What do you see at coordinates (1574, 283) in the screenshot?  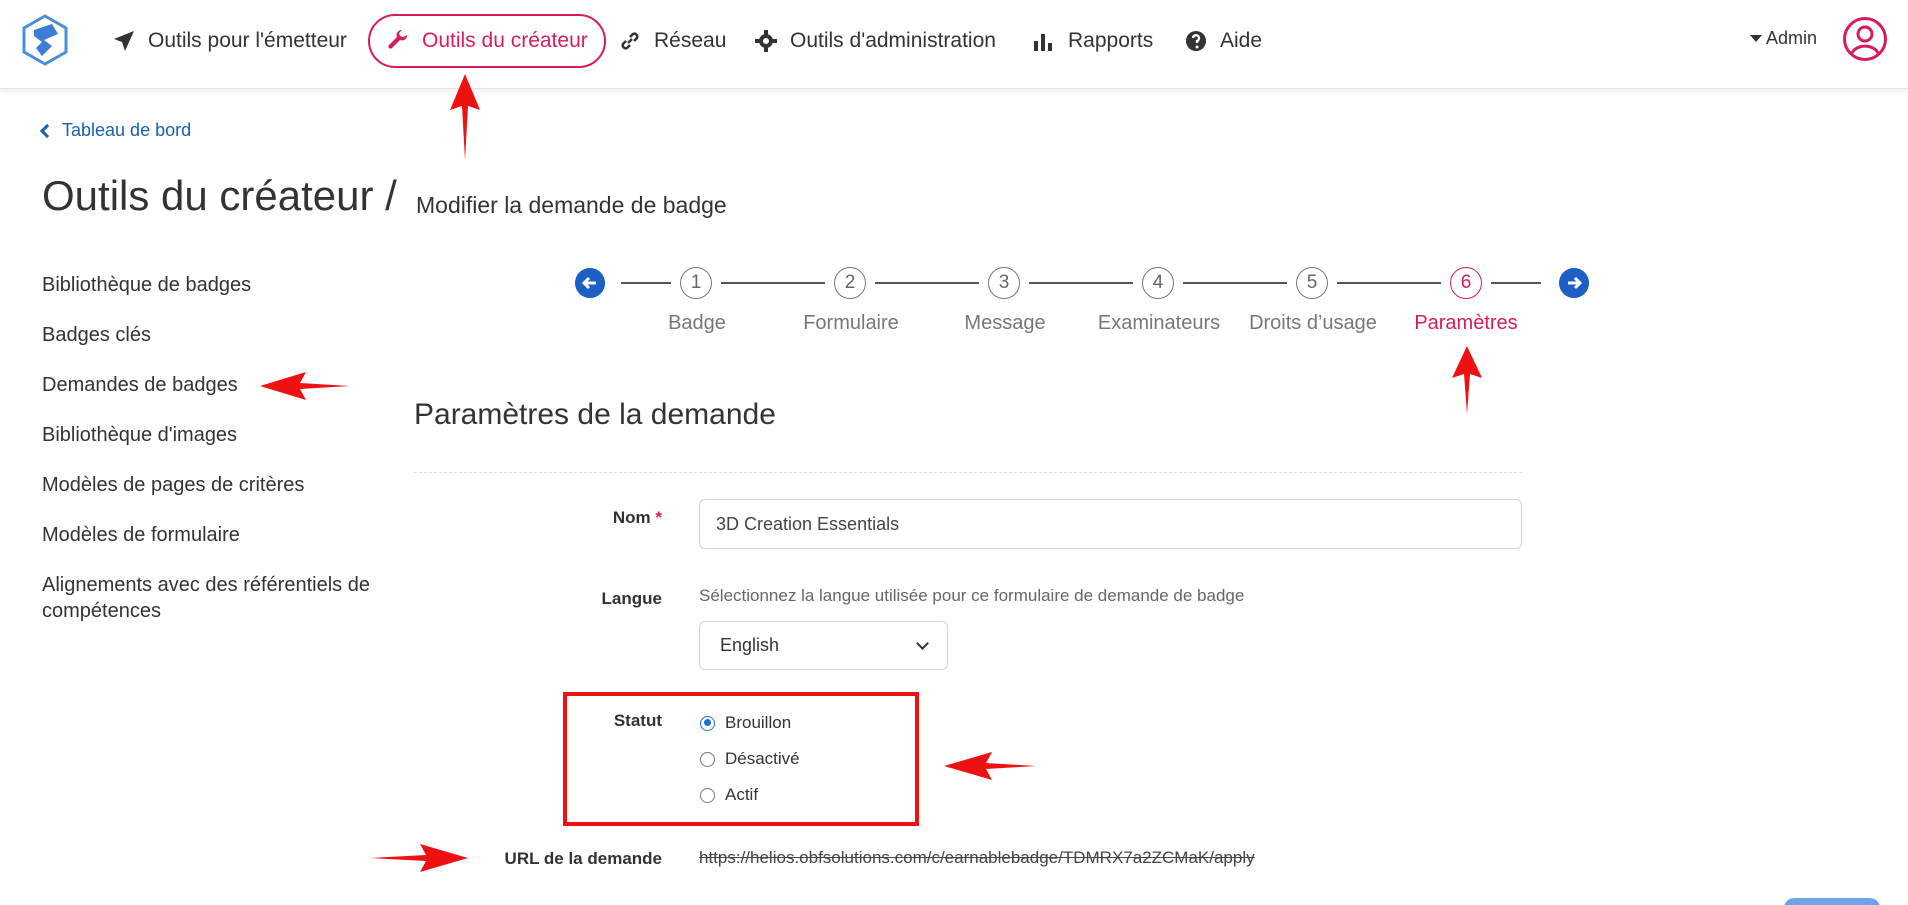 I see `next-step-button` at bounding box center [1574, 283].